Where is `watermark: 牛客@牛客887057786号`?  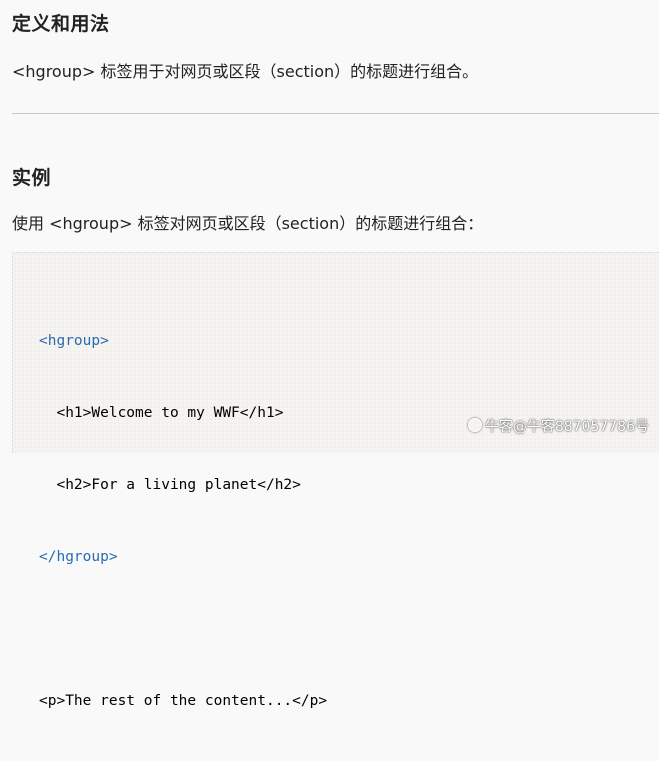
watermark: 牛客@牛客887057786号 is located at coordinates (558, 426).